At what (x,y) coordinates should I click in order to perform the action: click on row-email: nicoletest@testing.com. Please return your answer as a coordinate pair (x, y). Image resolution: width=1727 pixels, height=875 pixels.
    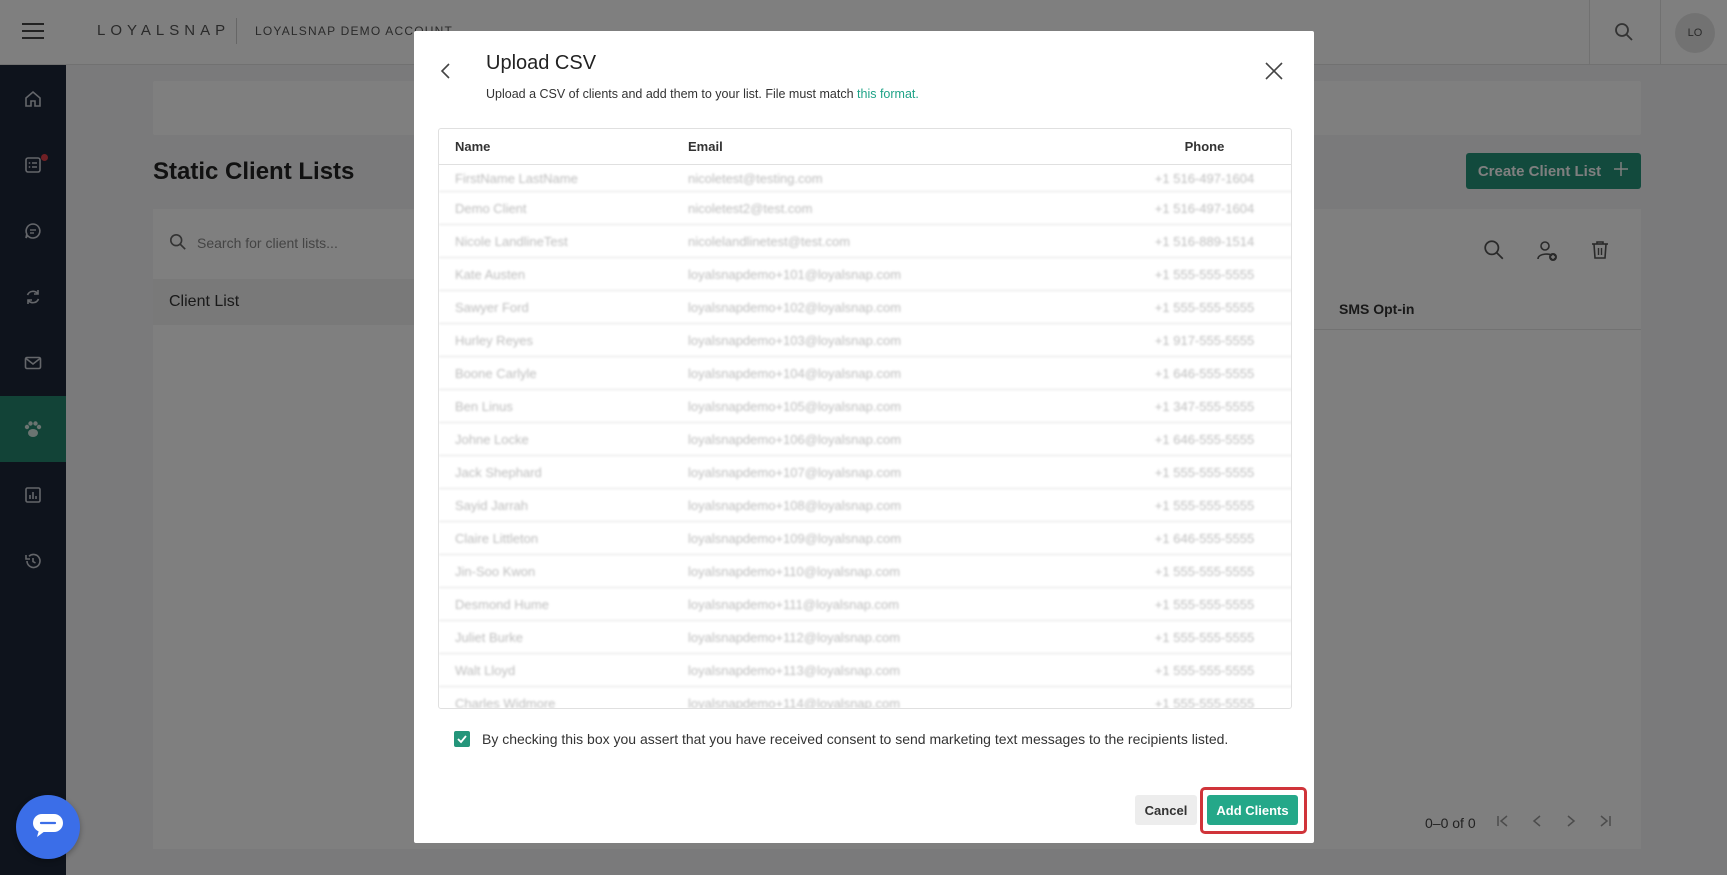
    Looking at the image, I should click on (755, 178).